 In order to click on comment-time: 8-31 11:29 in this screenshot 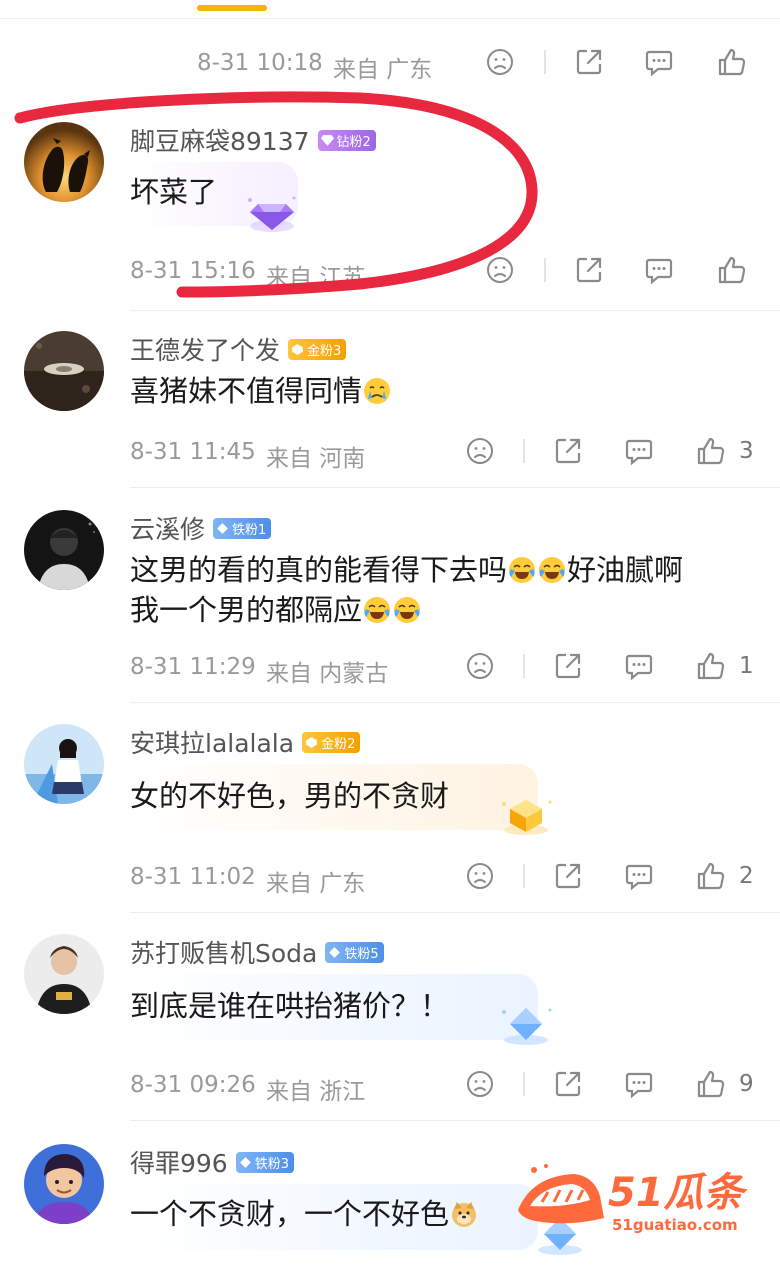, I will do `click(193, 667)`.